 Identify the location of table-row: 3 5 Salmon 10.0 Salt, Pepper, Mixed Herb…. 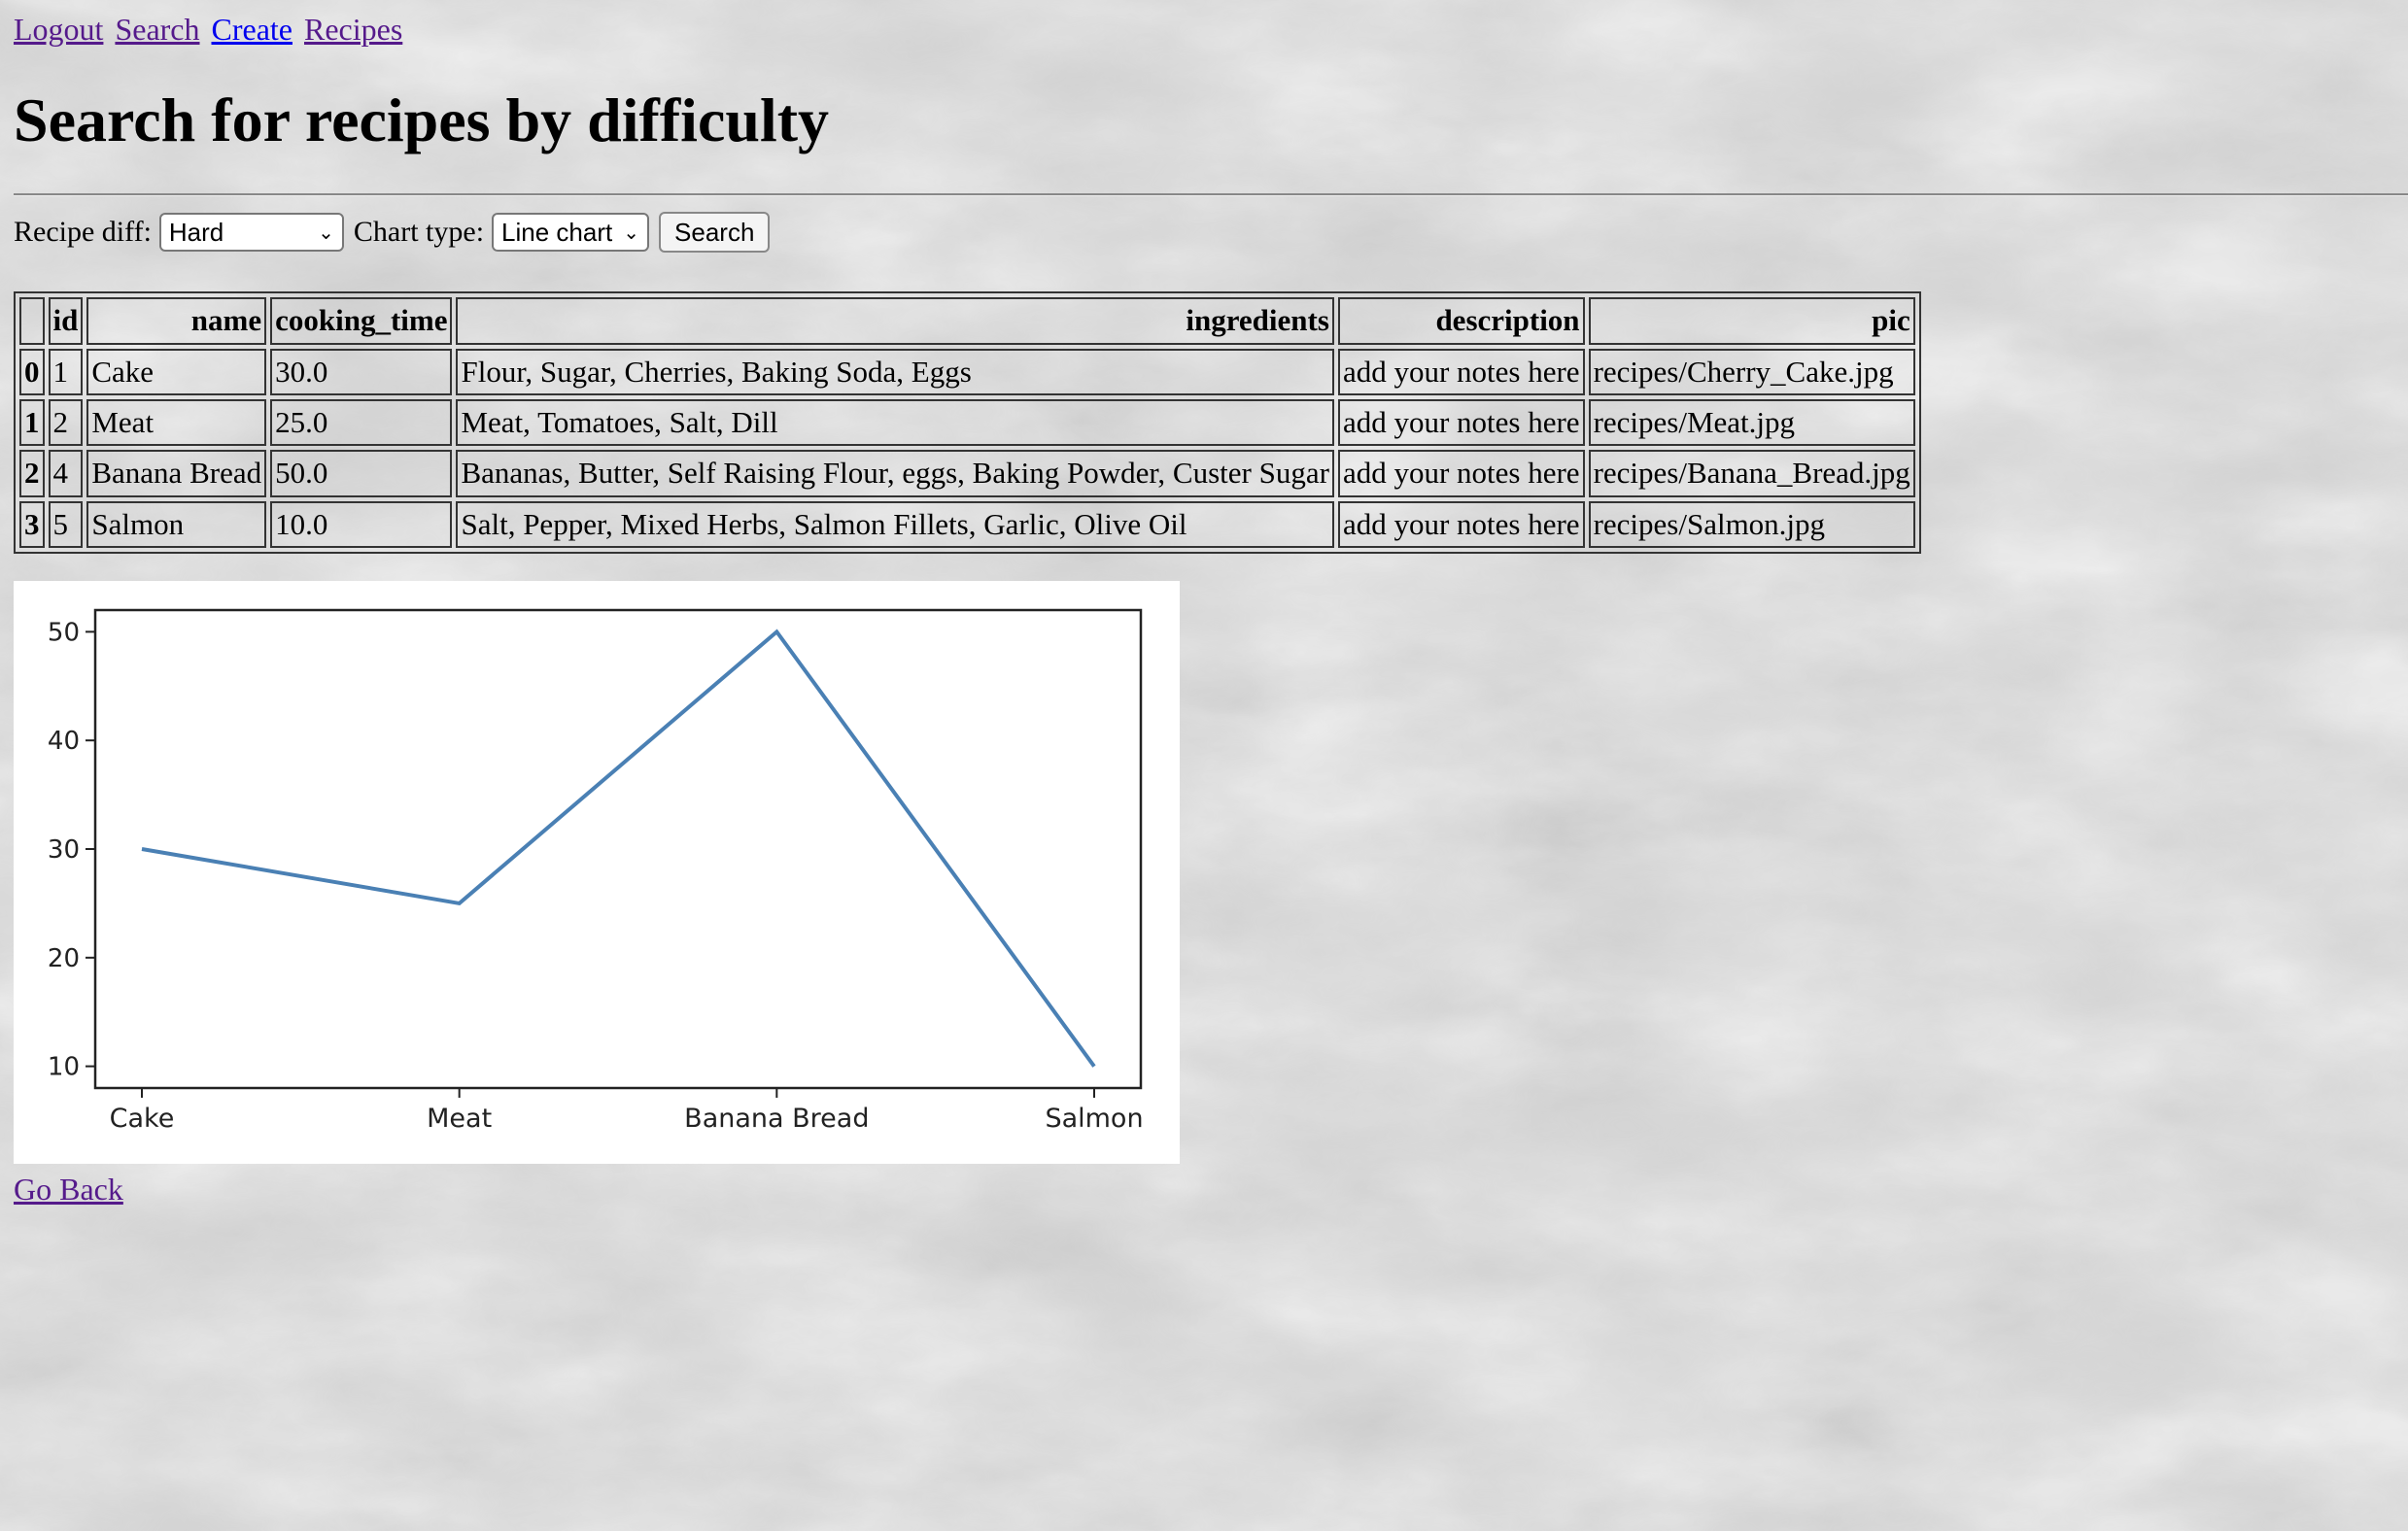
(967, 524).